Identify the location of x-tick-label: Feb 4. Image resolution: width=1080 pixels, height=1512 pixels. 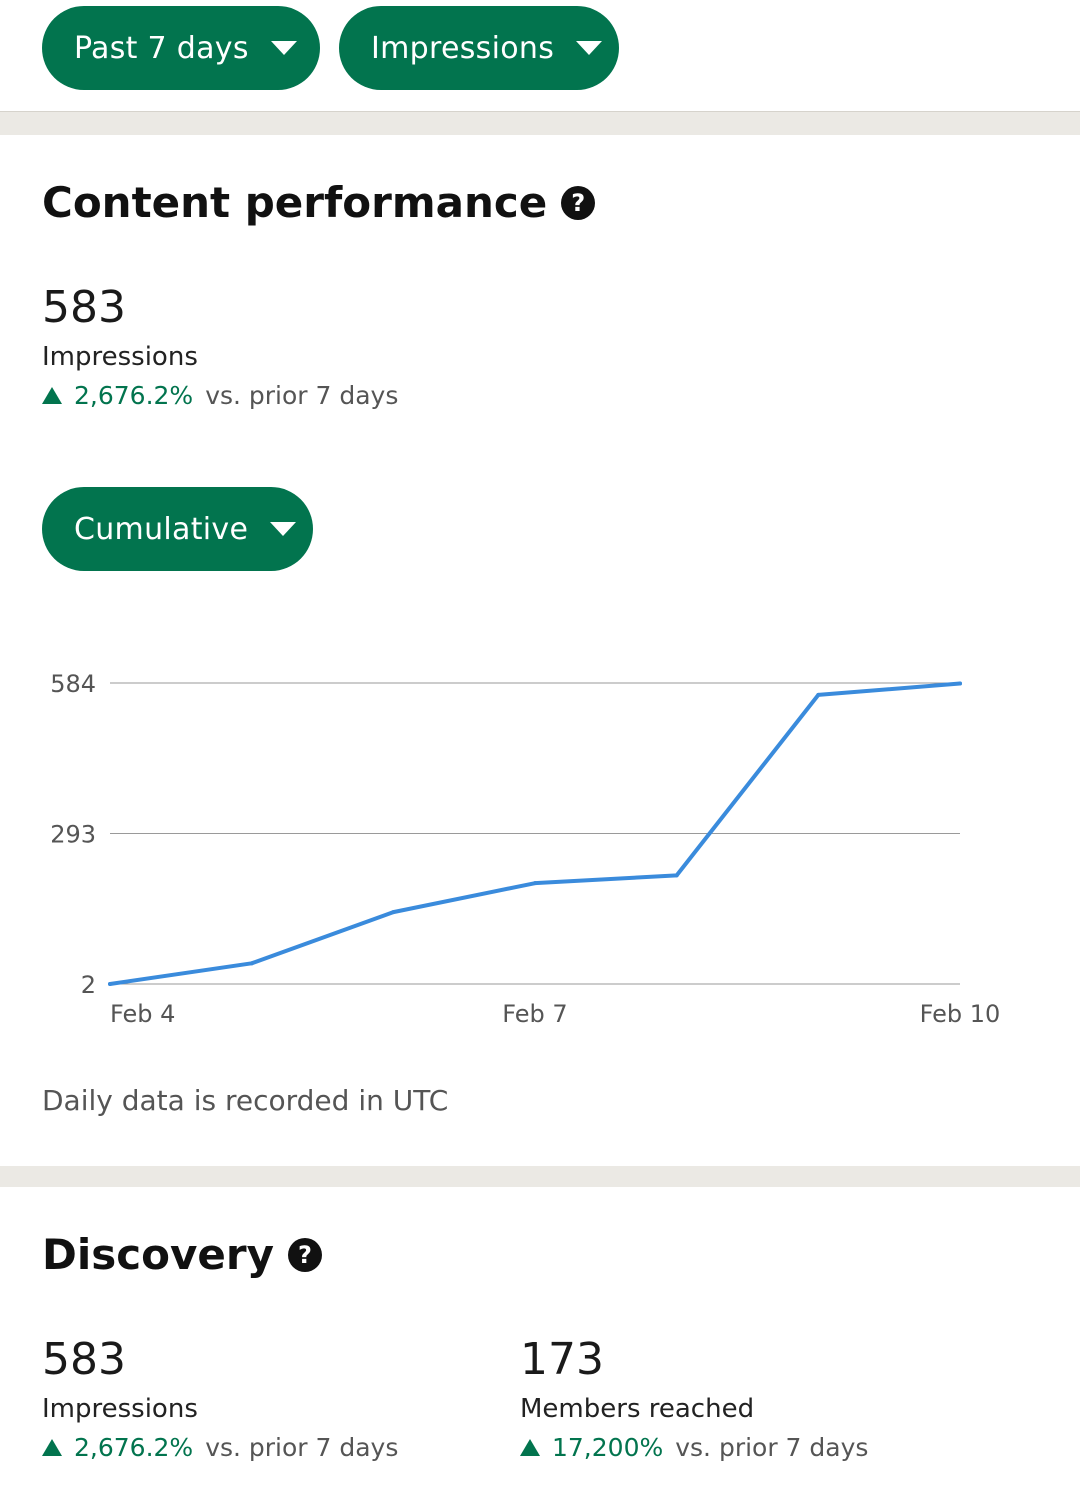
(142, 1014).